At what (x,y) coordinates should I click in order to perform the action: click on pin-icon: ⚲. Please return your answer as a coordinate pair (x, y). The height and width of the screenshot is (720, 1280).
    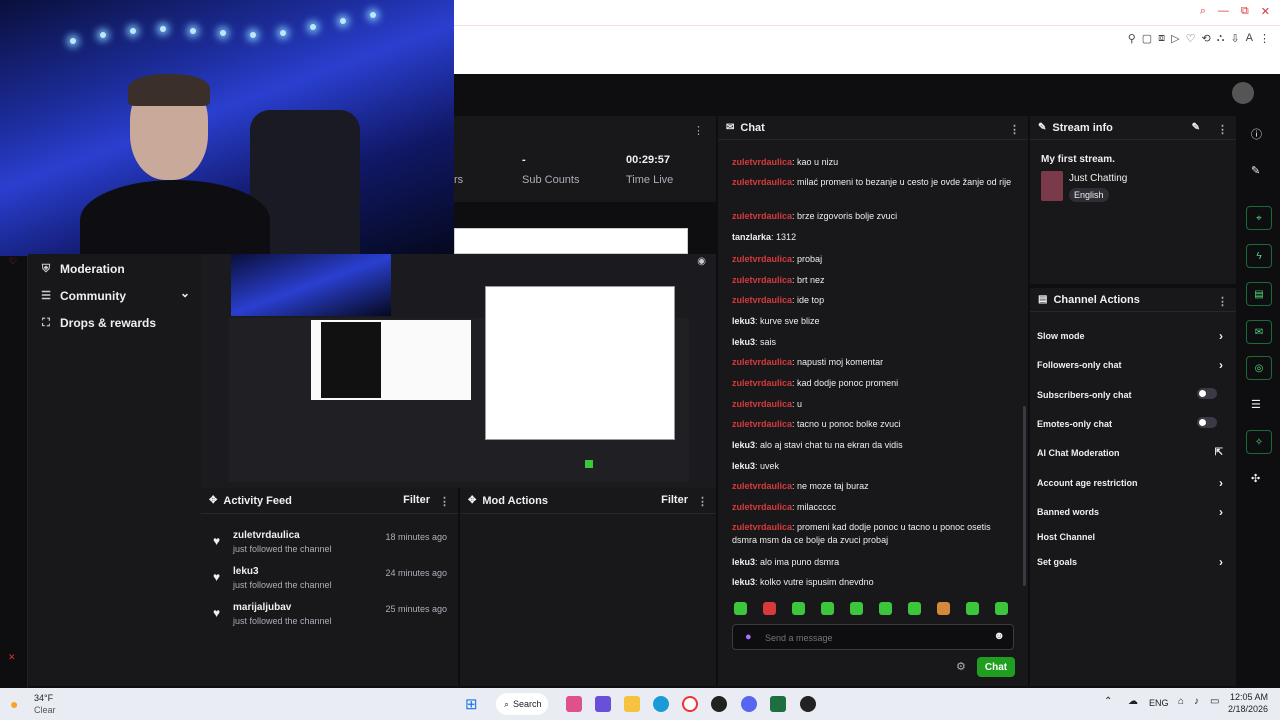
    Looking at the image, I should click on (1132, 38).